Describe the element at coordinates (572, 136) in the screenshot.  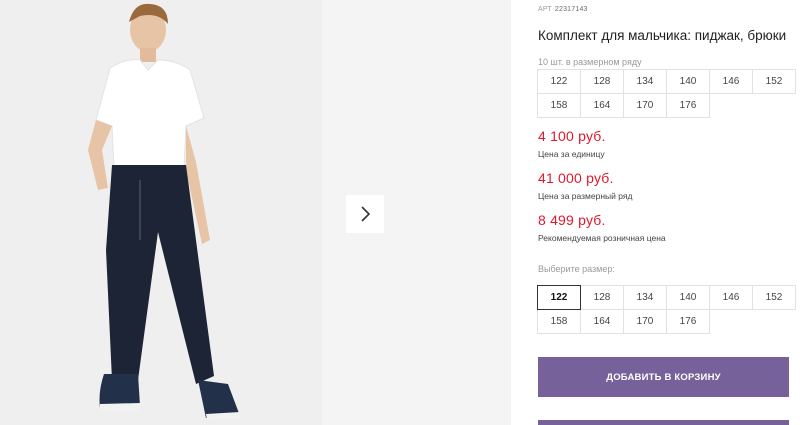
I see `unit-price: 4 100 руб.` at that location.